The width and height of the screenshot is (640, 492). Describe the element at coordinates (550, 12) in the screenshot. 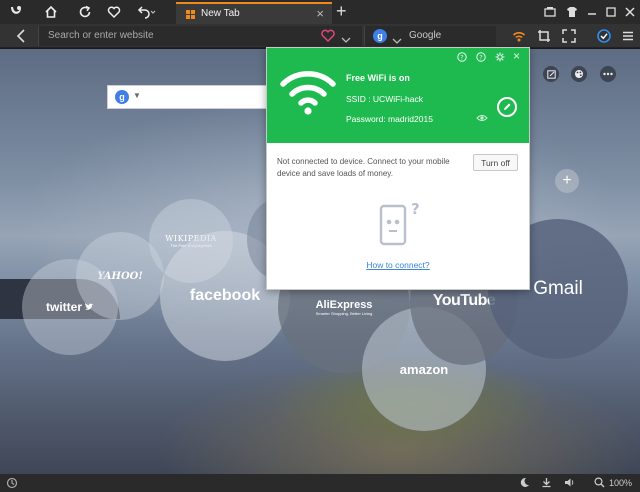

I see `window-manager-icon` at that location.